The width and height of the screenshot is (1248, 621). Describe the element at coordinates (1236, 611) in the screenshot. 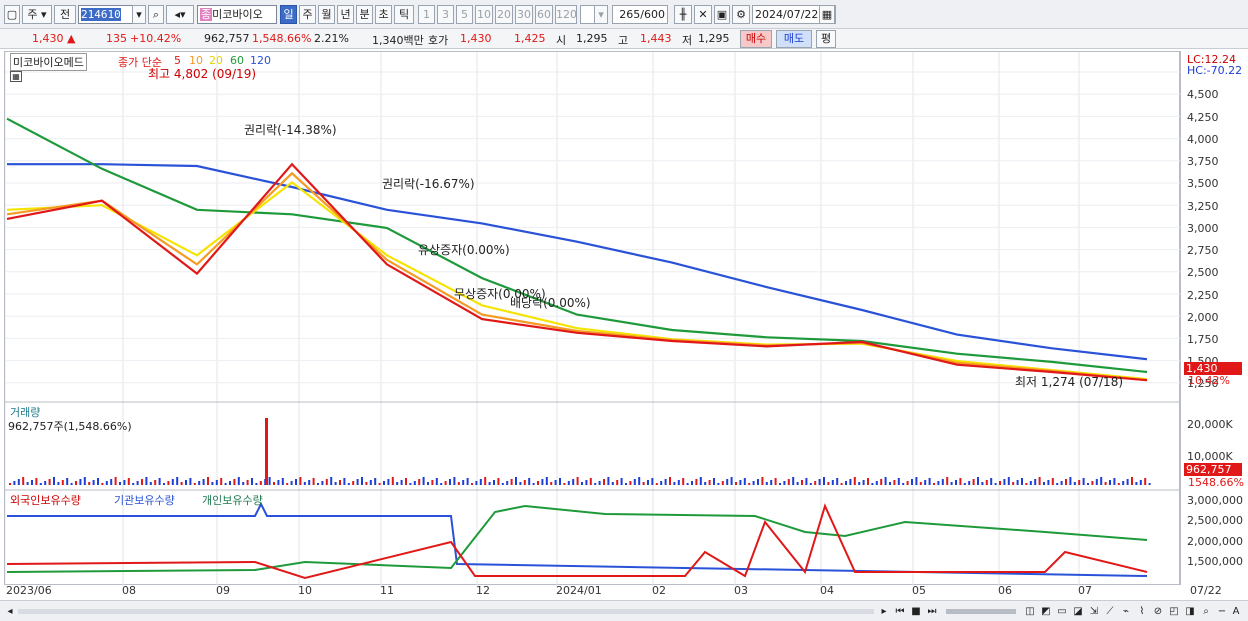

I see `text-size-icon: A` at that location.